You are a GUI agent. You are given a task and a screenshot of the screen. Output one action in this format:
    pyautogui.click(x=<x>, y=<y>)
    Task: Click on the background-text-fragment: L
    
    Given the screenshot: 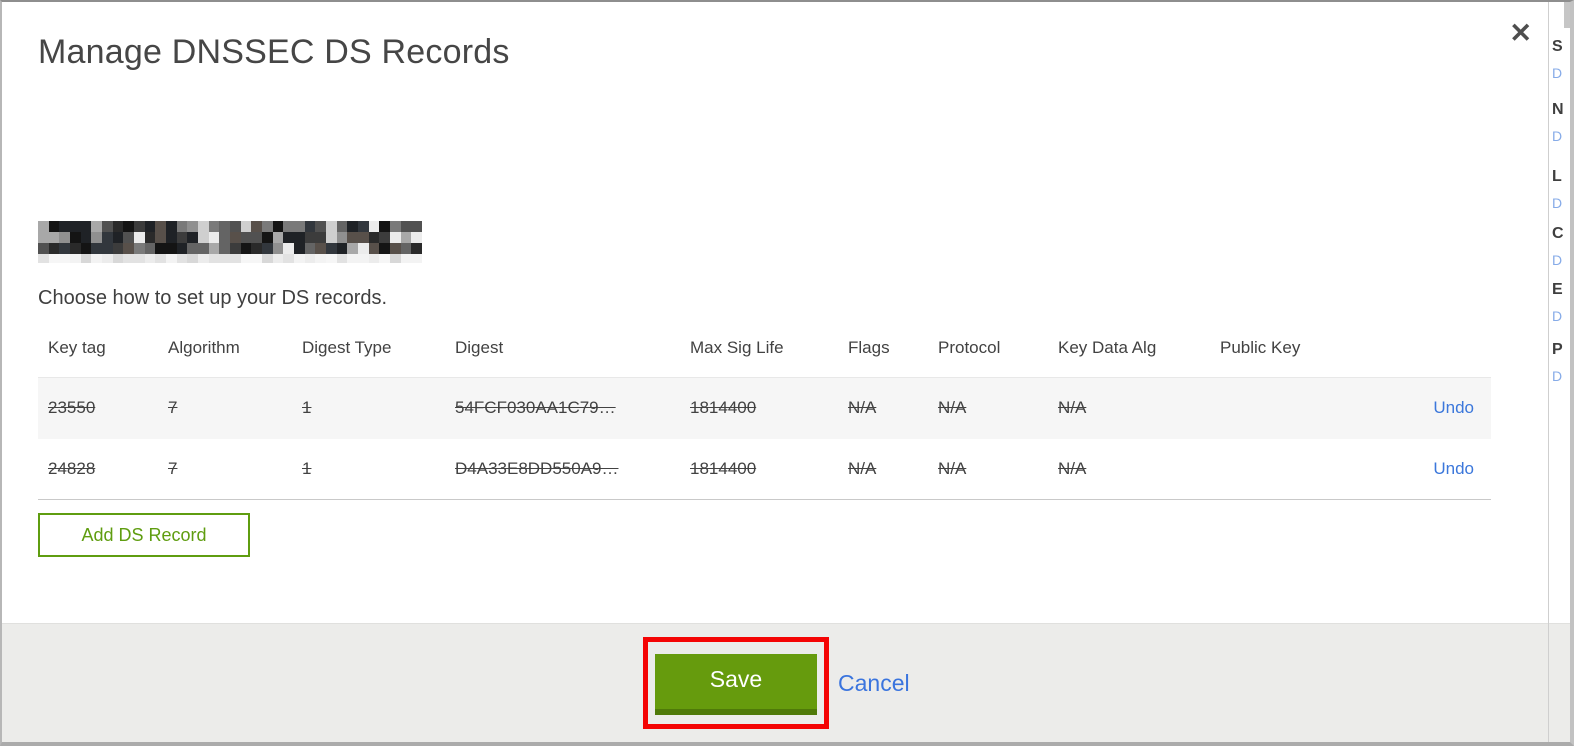 What is the action you would take?
    pyautogui.click(x=1557, y=176)
    